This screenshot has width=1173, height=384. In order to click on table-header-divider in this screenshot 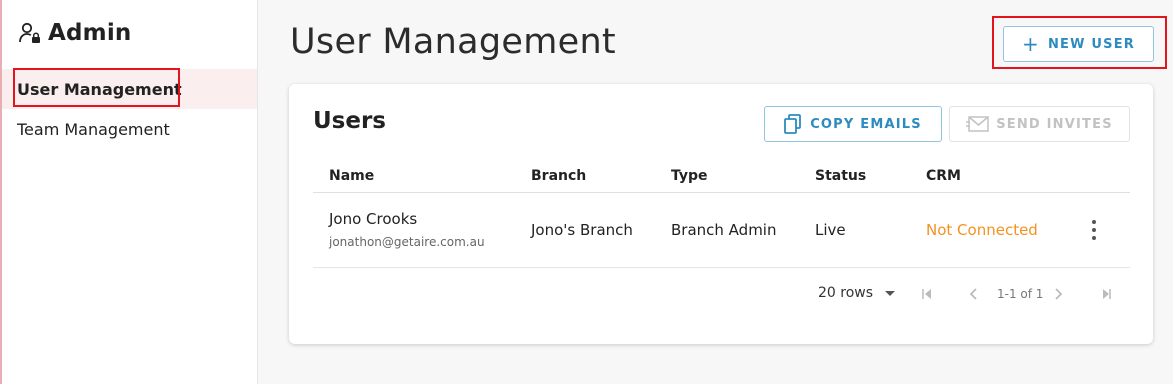, I will do `click(721, 192)`.